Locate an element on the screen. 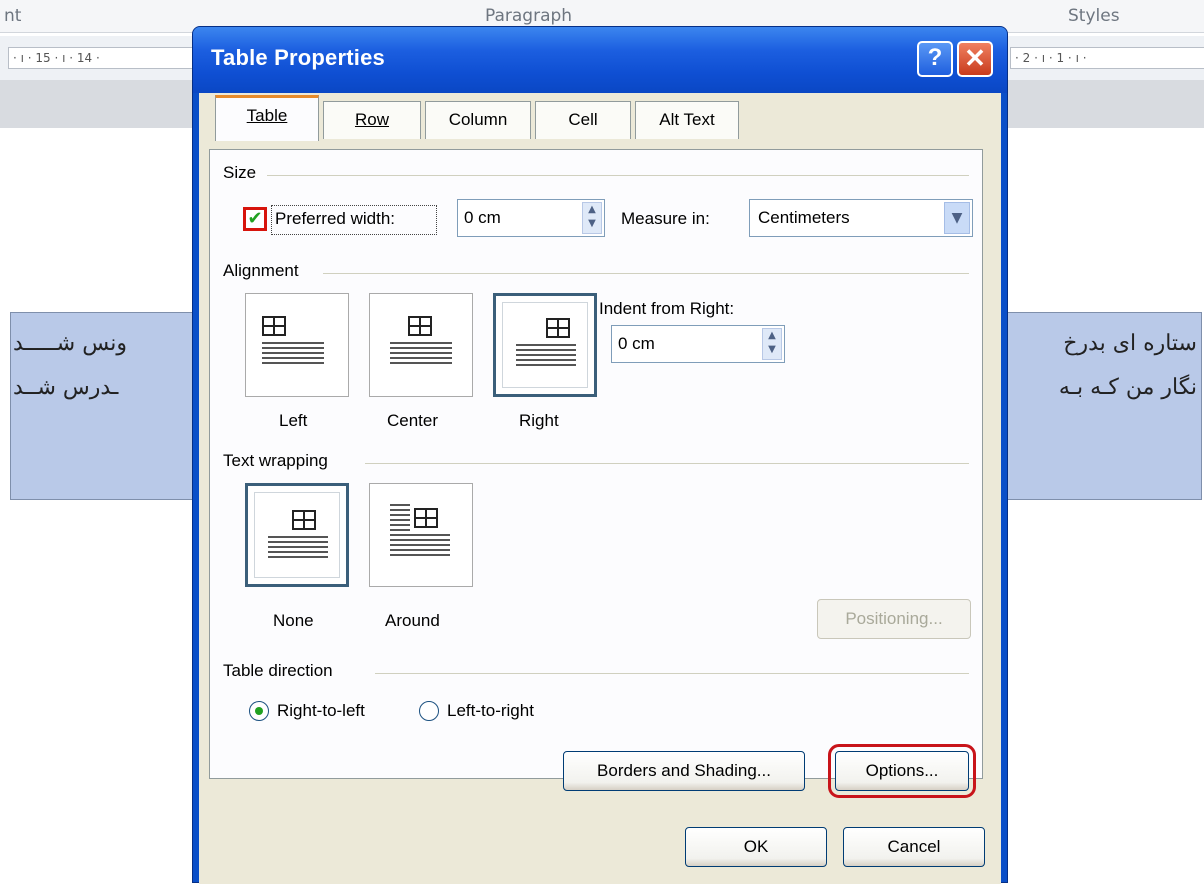 Image resolution: width=1204 pixels, height=884 pixels. align-center-label: Center is located at coordinates (413, 420).